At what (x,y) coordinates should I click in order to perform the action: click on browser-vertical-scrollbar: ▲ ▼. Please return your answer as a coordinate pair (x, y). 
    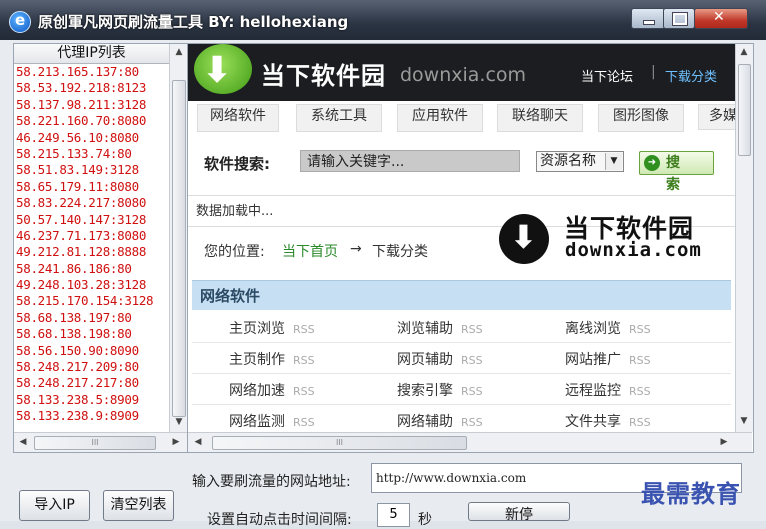
    Looking at the image, I should click on (744, 238).